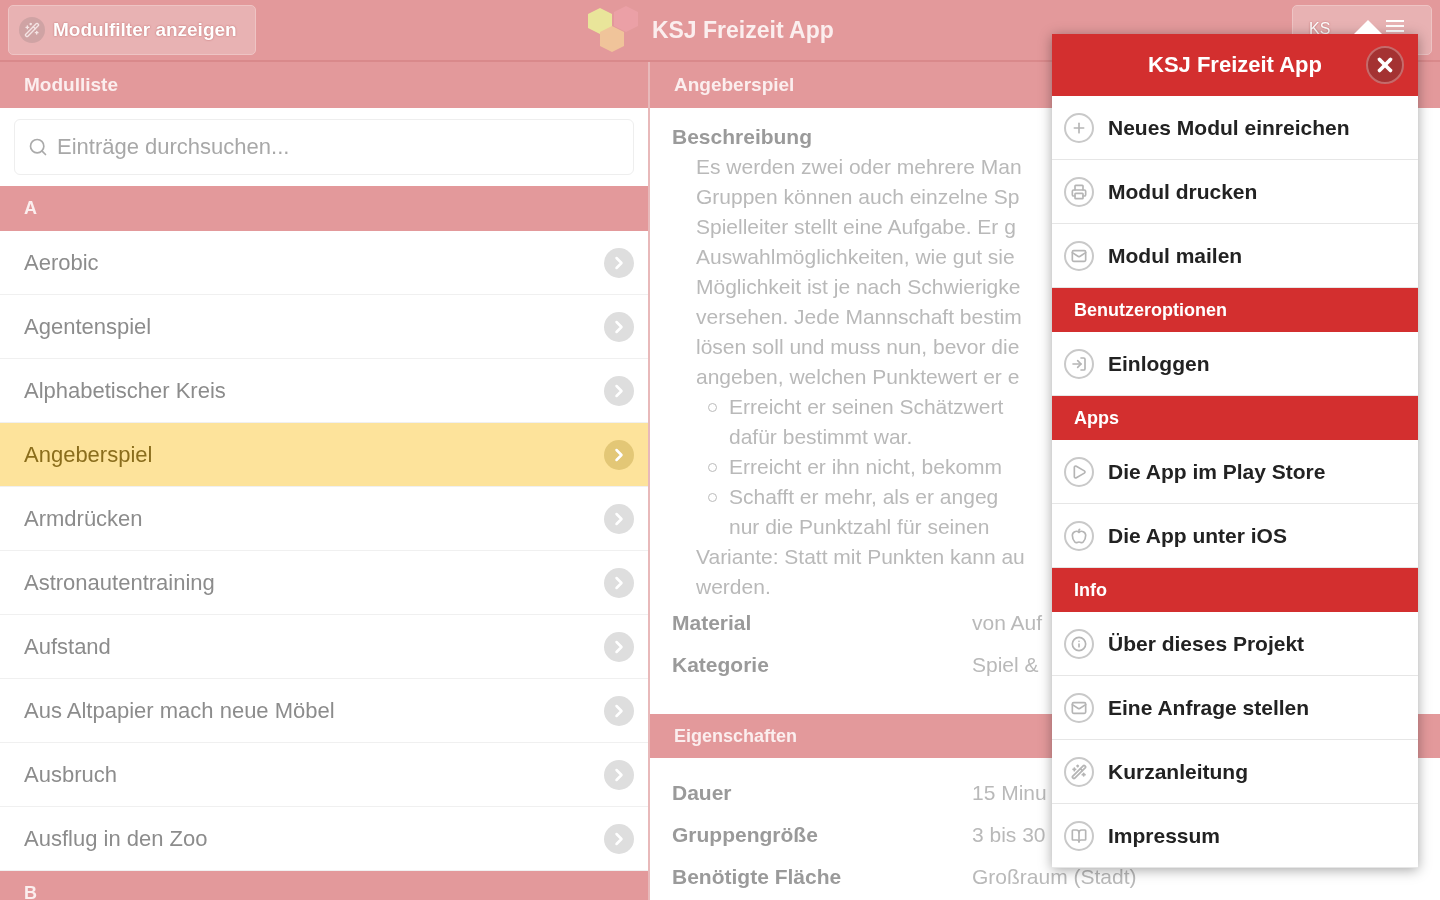 Image resolution: width=1440 pixels, height=900 pixels. Describe the element at coordinates (757, 877) in the screenshot. I see `field-label: Benötigte Fläche` at that location.